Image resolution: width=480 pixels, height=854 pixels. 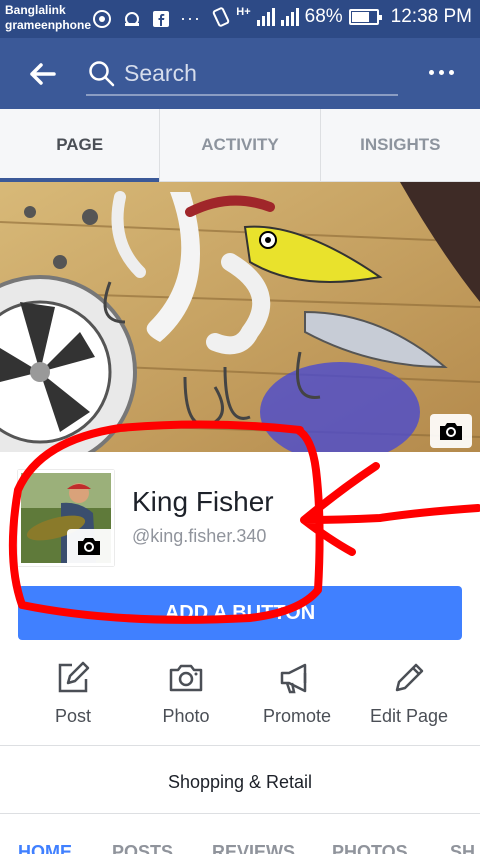 I want to click on subtab-photos: PHOTOS, so click(x=391, y=848).